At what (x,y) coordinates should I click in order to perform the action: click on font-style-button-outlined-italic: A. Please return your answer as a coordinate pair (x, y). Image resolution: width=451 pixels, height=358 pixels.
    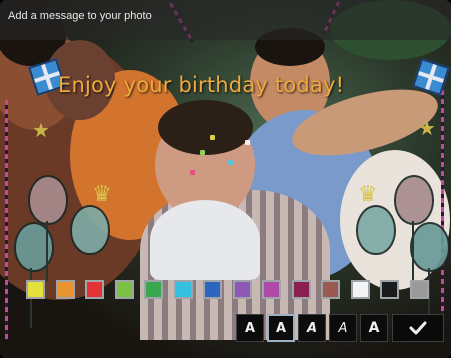
    Looking at the image, I should click on (343, 328).